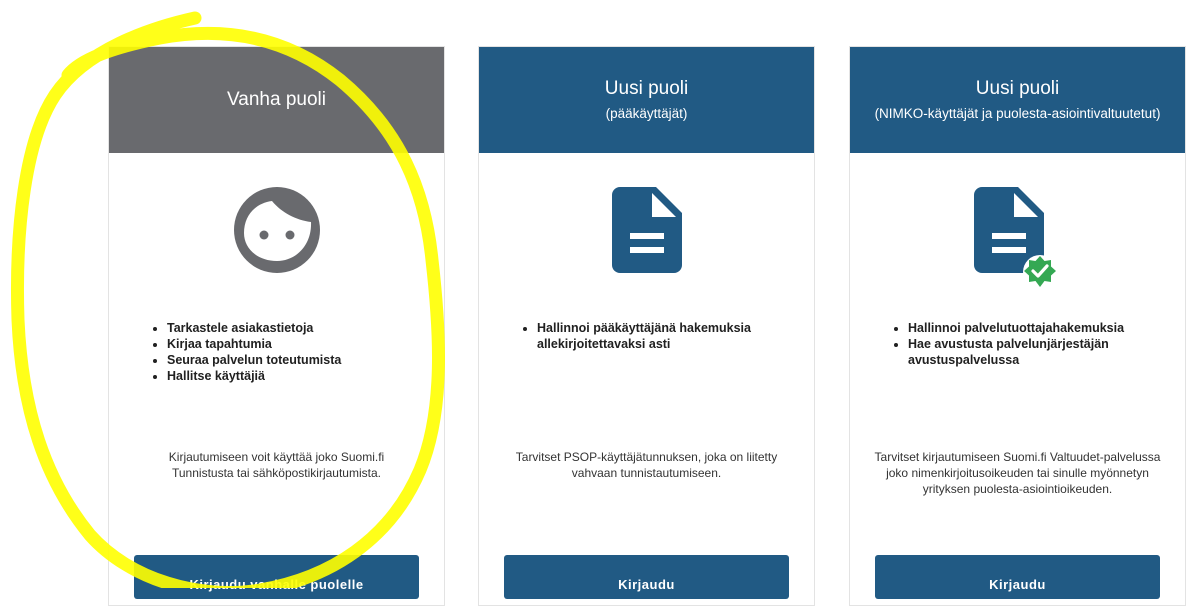 This screenshot has height=606, width=1189. Describe the element at coordinates (646, 113) in the screenshot. I see `card-subtitle: (pääkäyttäjät)` at that location.